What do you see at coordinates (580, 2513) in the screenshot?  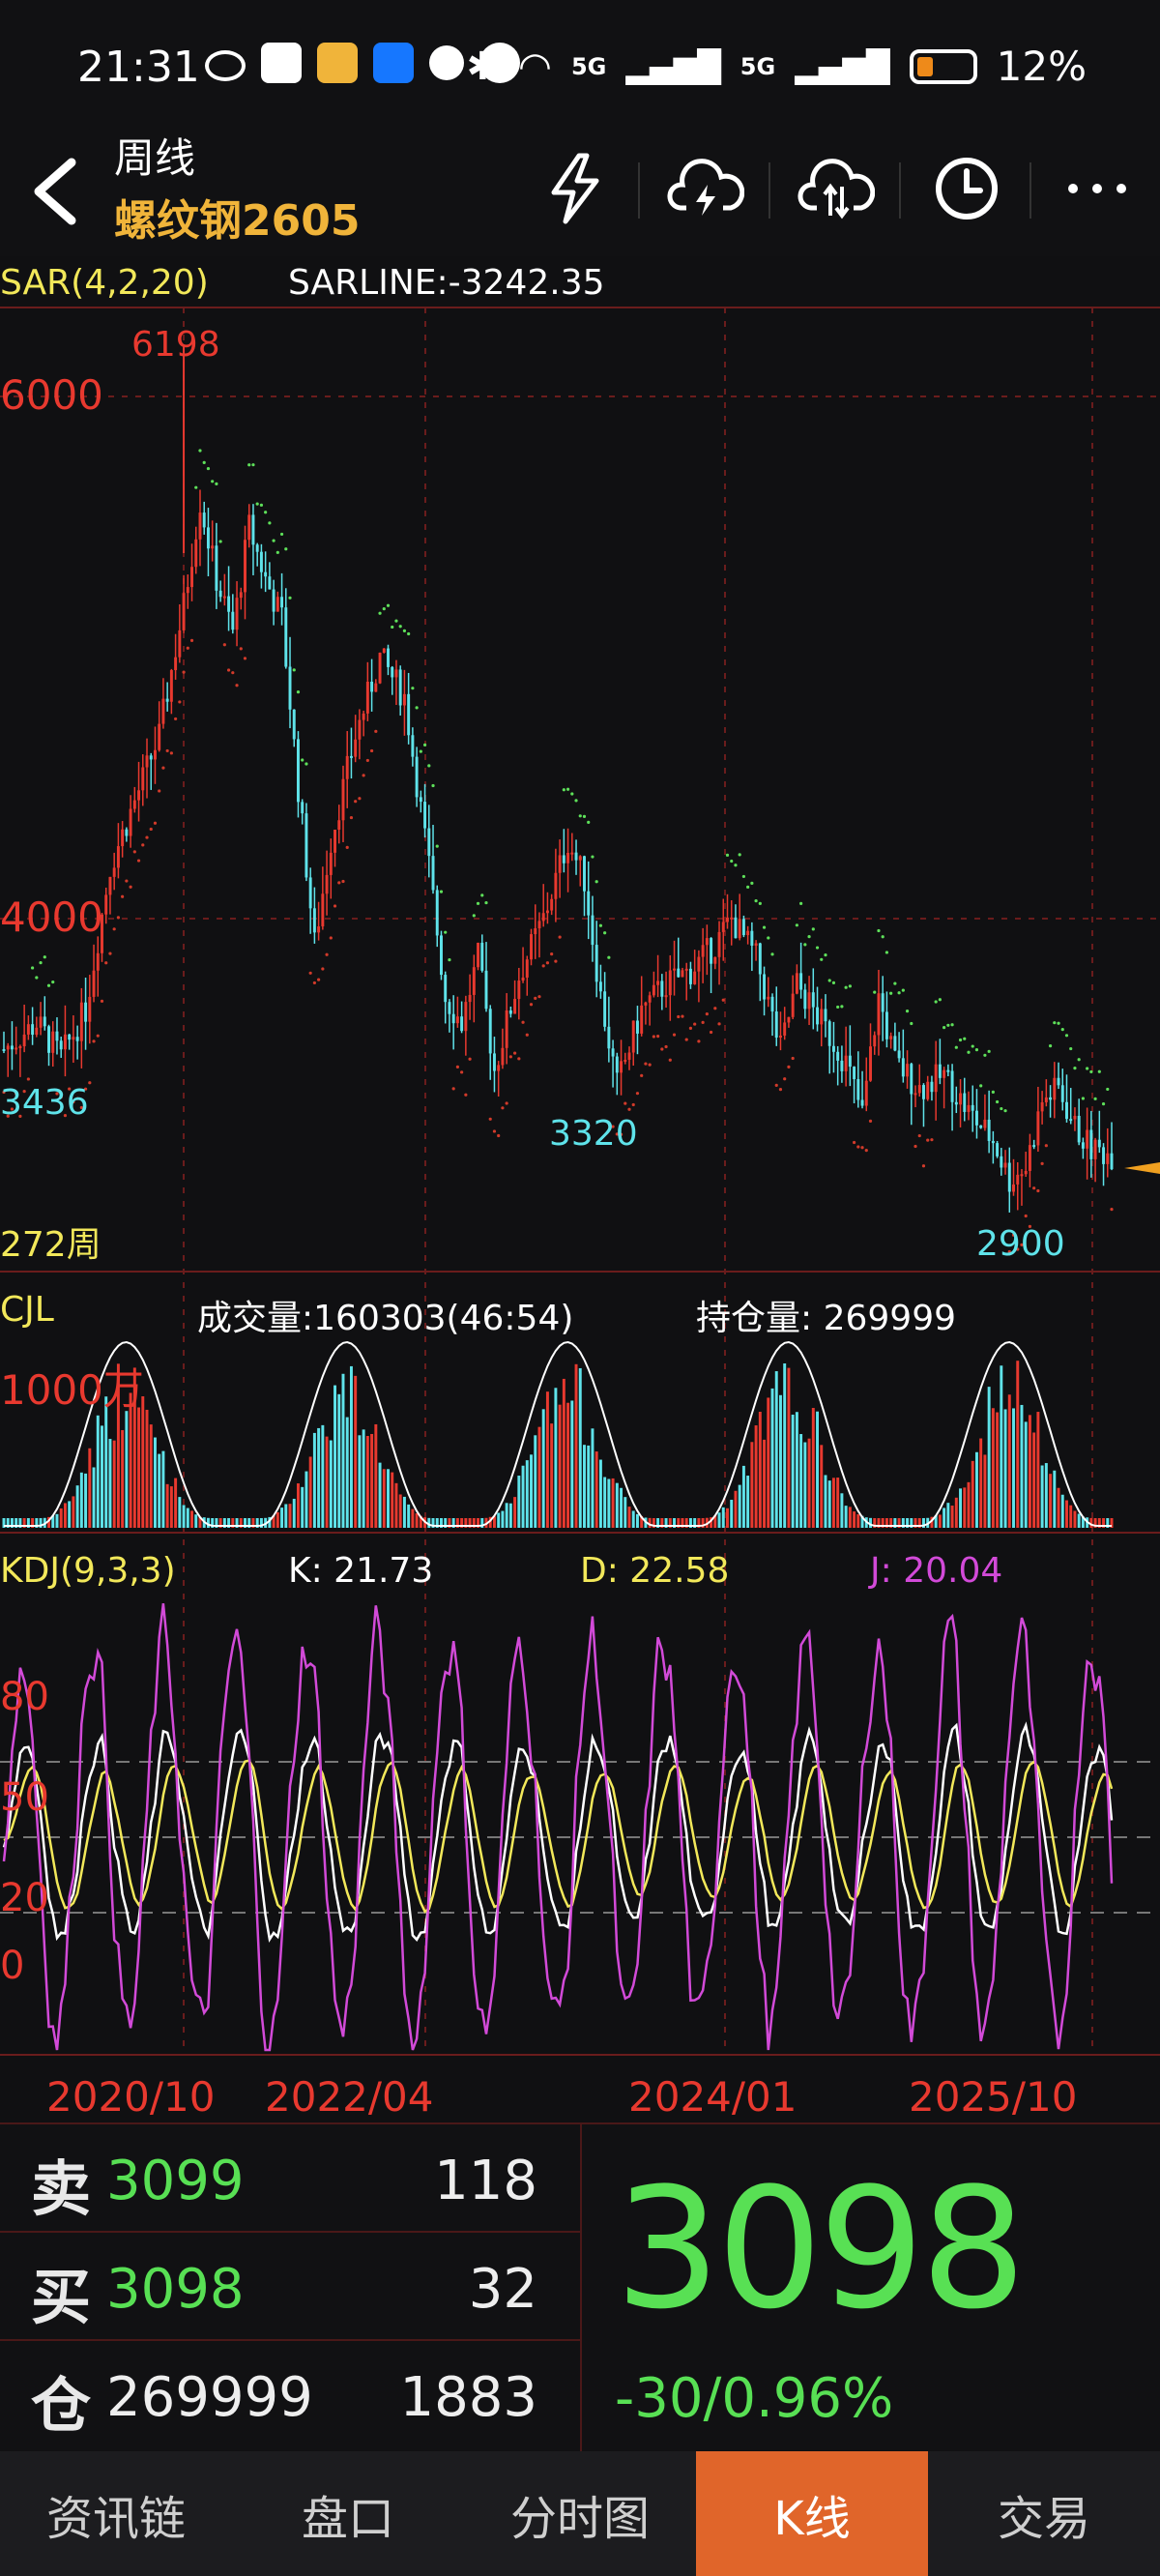 I see `tab-intraday: 分时图` at bounding box center [580, 2513].